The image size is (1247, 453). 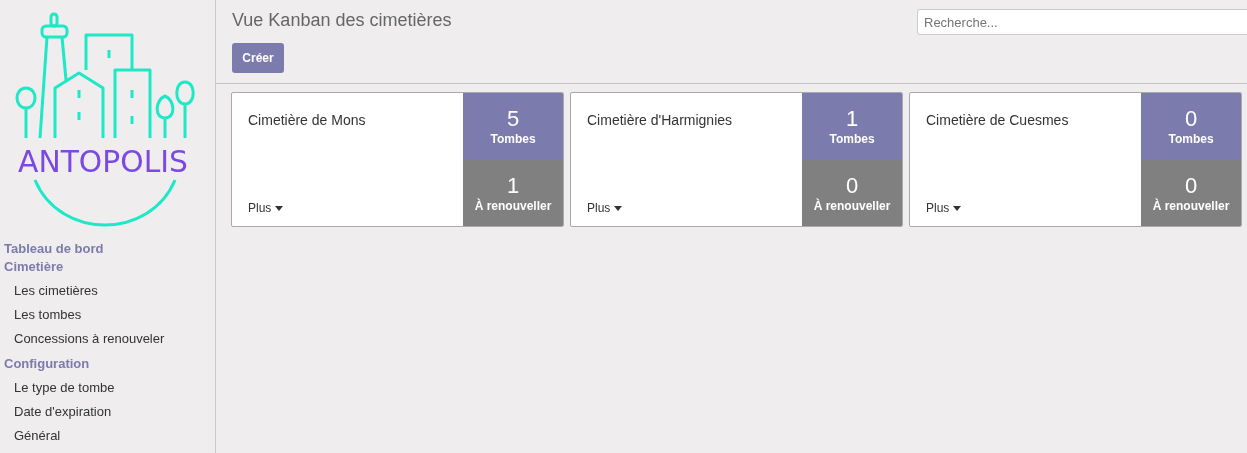 What do you see at coordinates (107, 389) in the screenshot?
I see `menu-item: Le type de tombe` at bounding box center [107, 389].